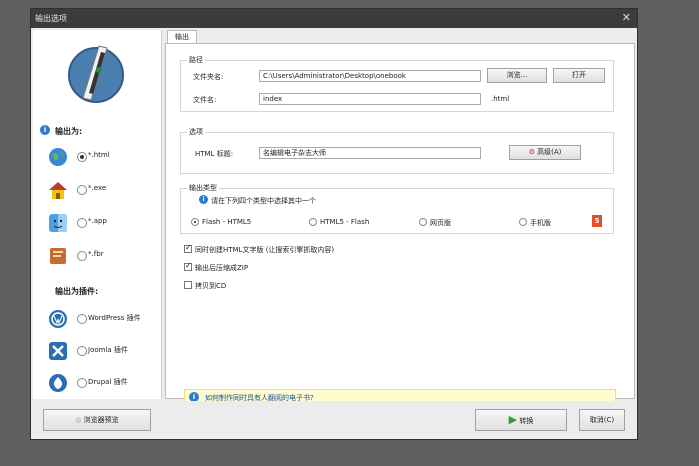 The width and height of the screenshot is (699, 466). I want to click on plugin-label: 输出为插件:, so click(77, 291).